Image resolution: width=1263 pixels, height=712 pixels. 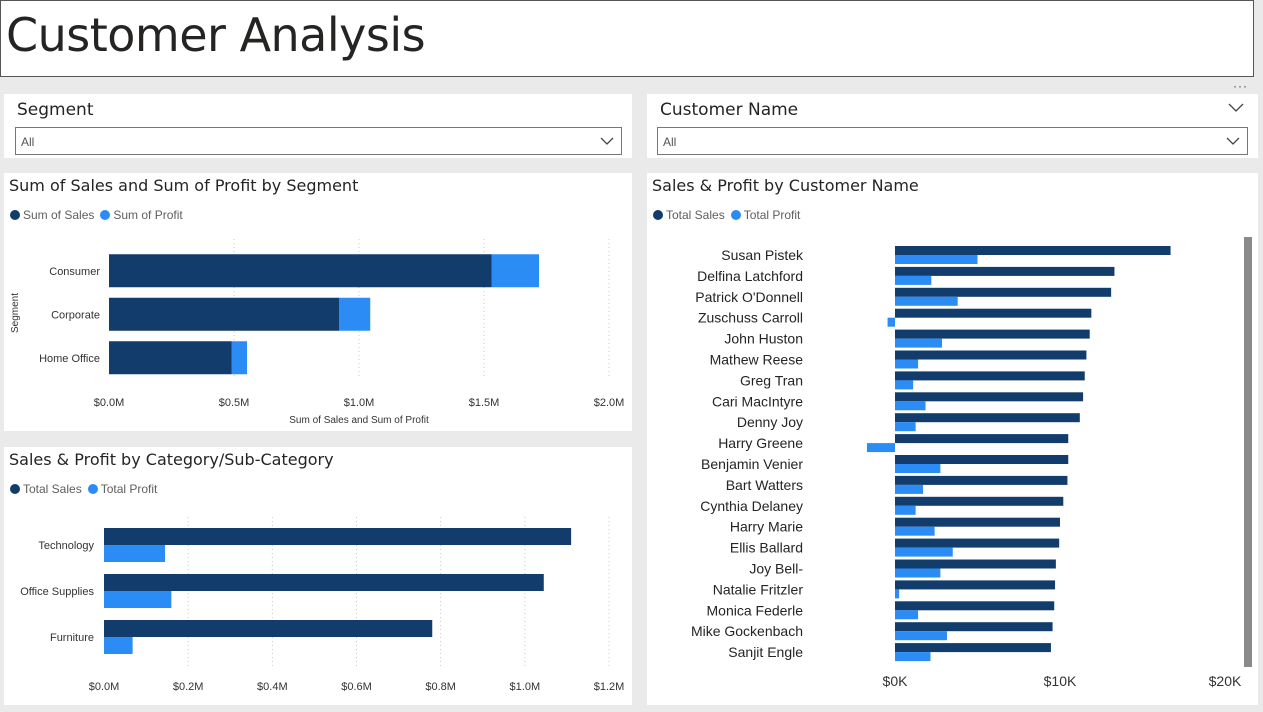 What do you see at coordinates (750, 276) in the screenshot?
I see `customer-label: Delfina Latchford` at bounding box center [750, 276].